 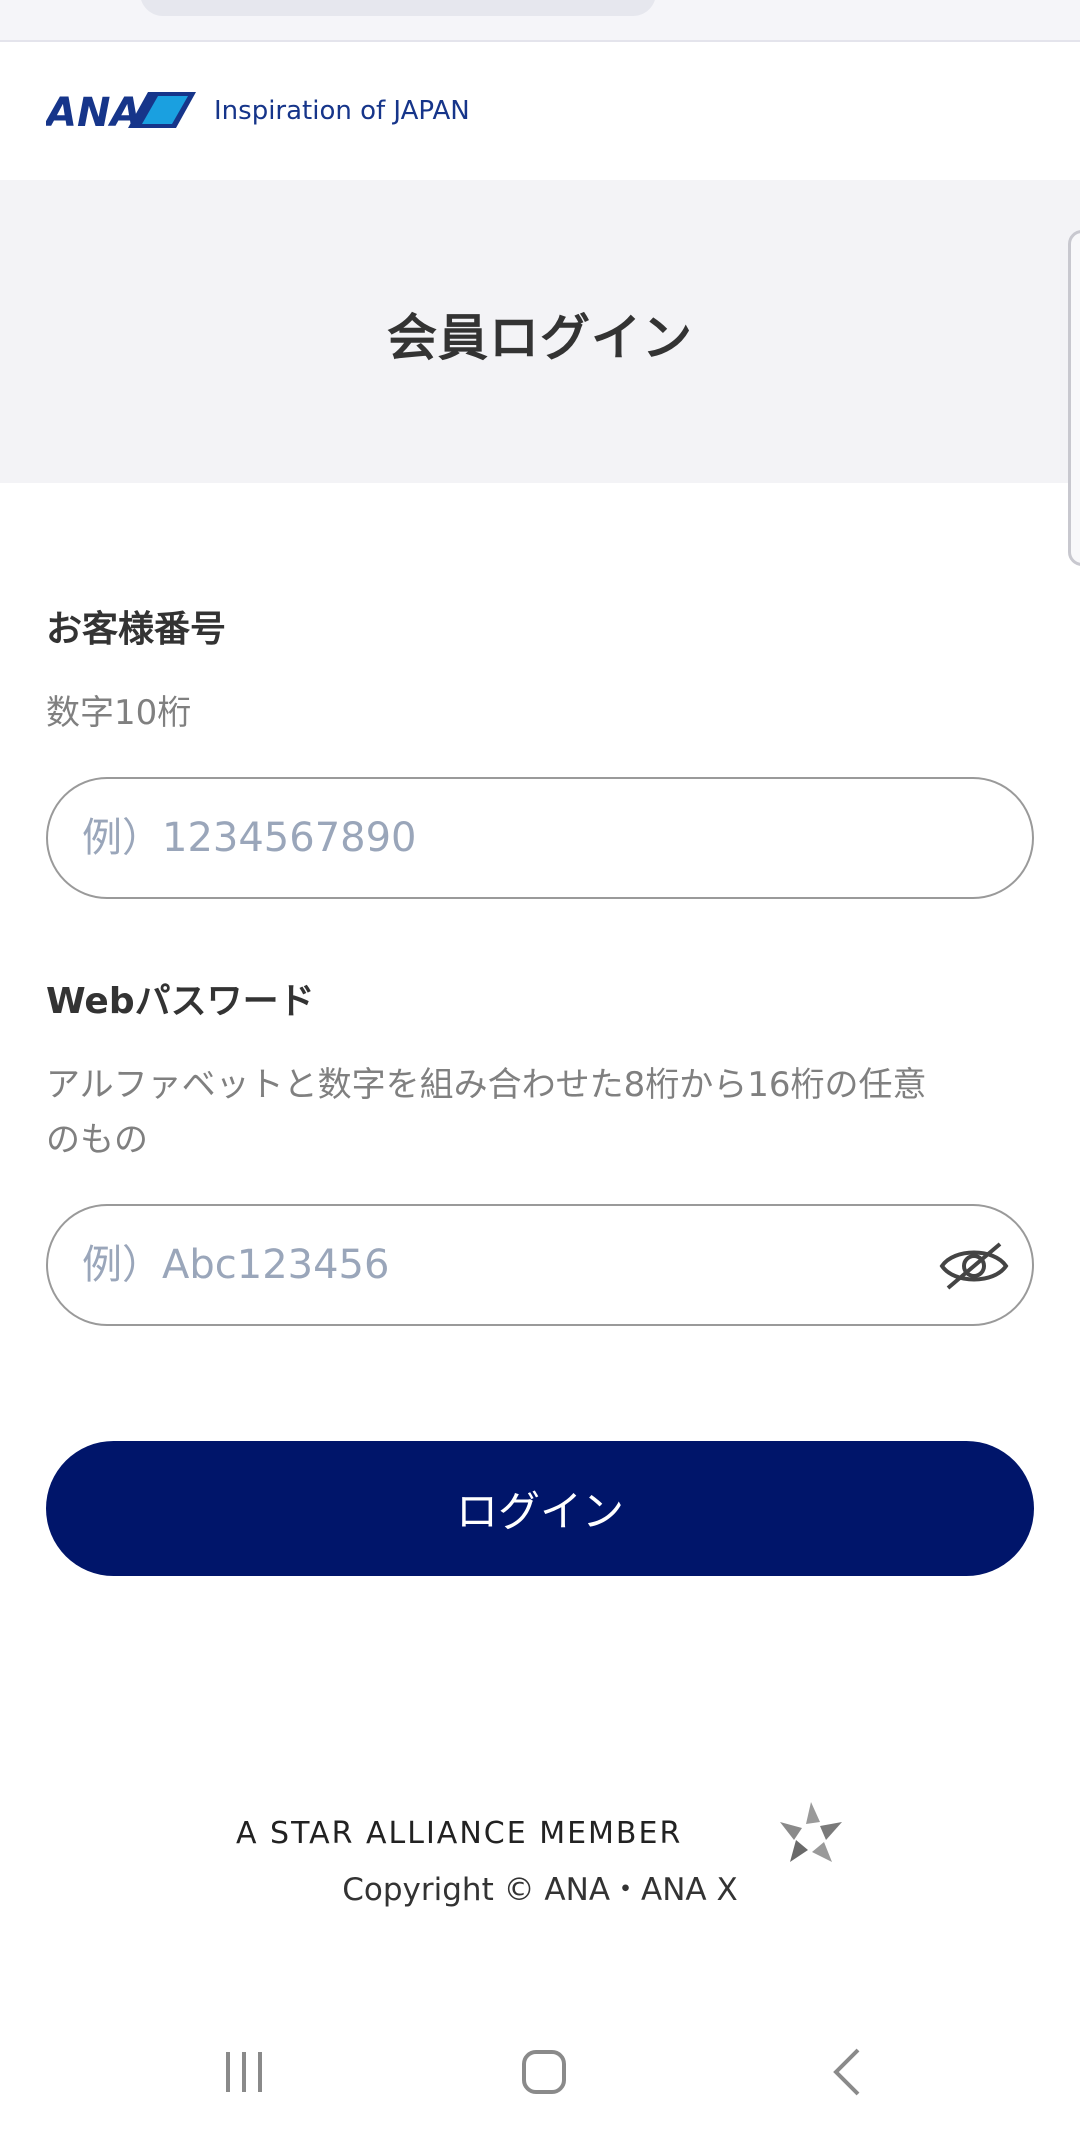 I want to click on address-bar, so click(x=398, y=8).